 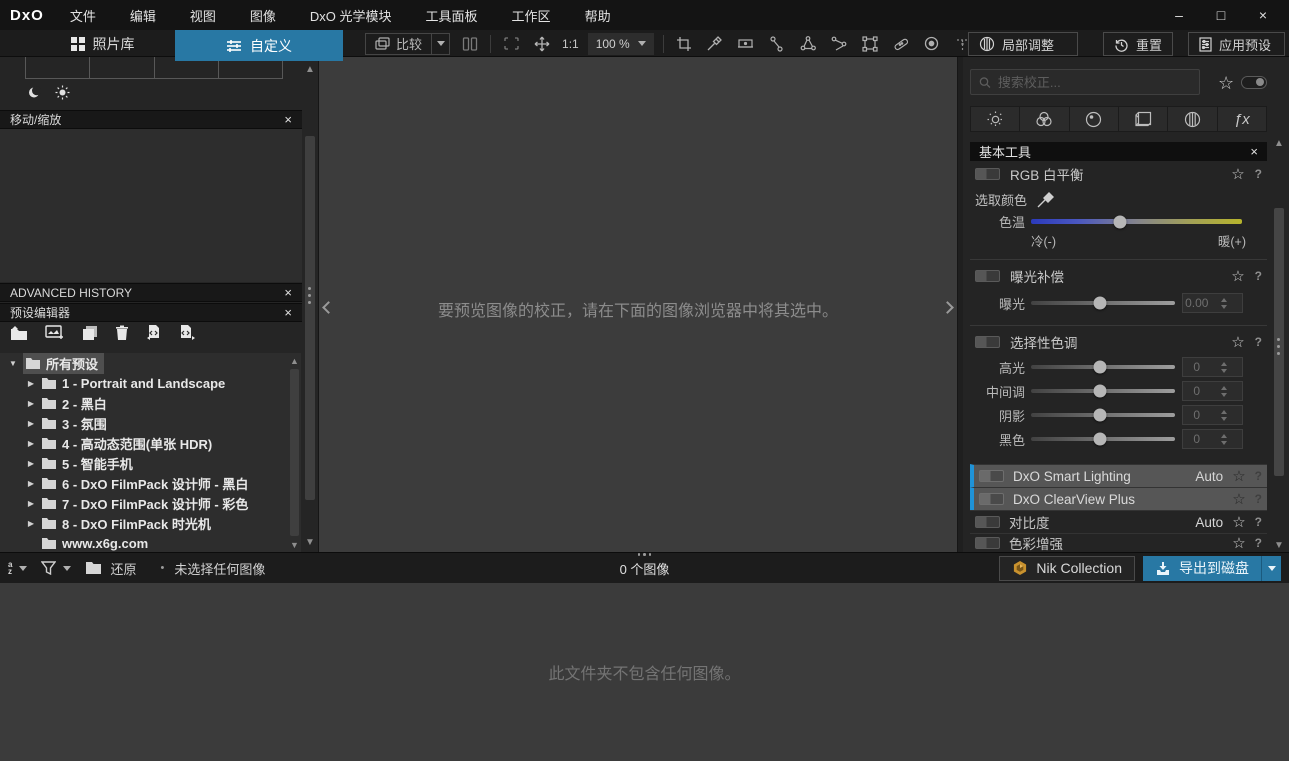 What do you see at coordinates (34, 92) in the screenshot?
I see `shadow-clipping-moon-icon` at bounding box center [34, 92].